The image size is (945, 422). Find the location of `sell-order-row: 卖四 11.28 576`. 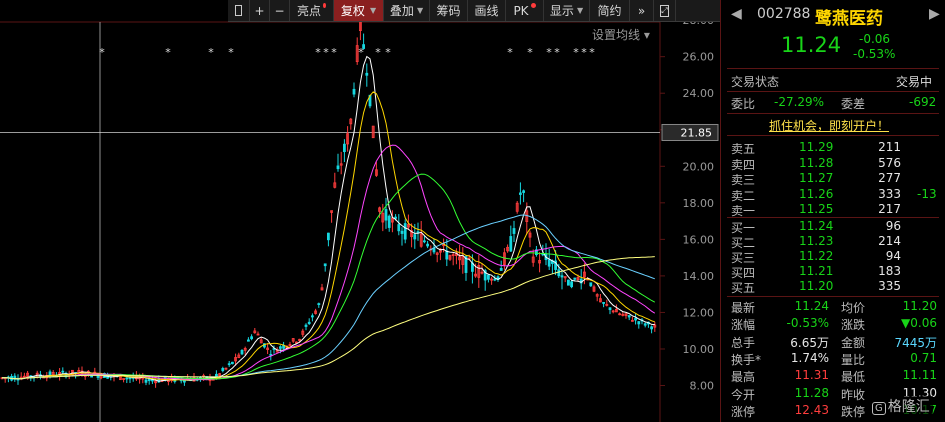

sell-order-row: 卖四 11.28 576 is located at coordinates (832, 164).